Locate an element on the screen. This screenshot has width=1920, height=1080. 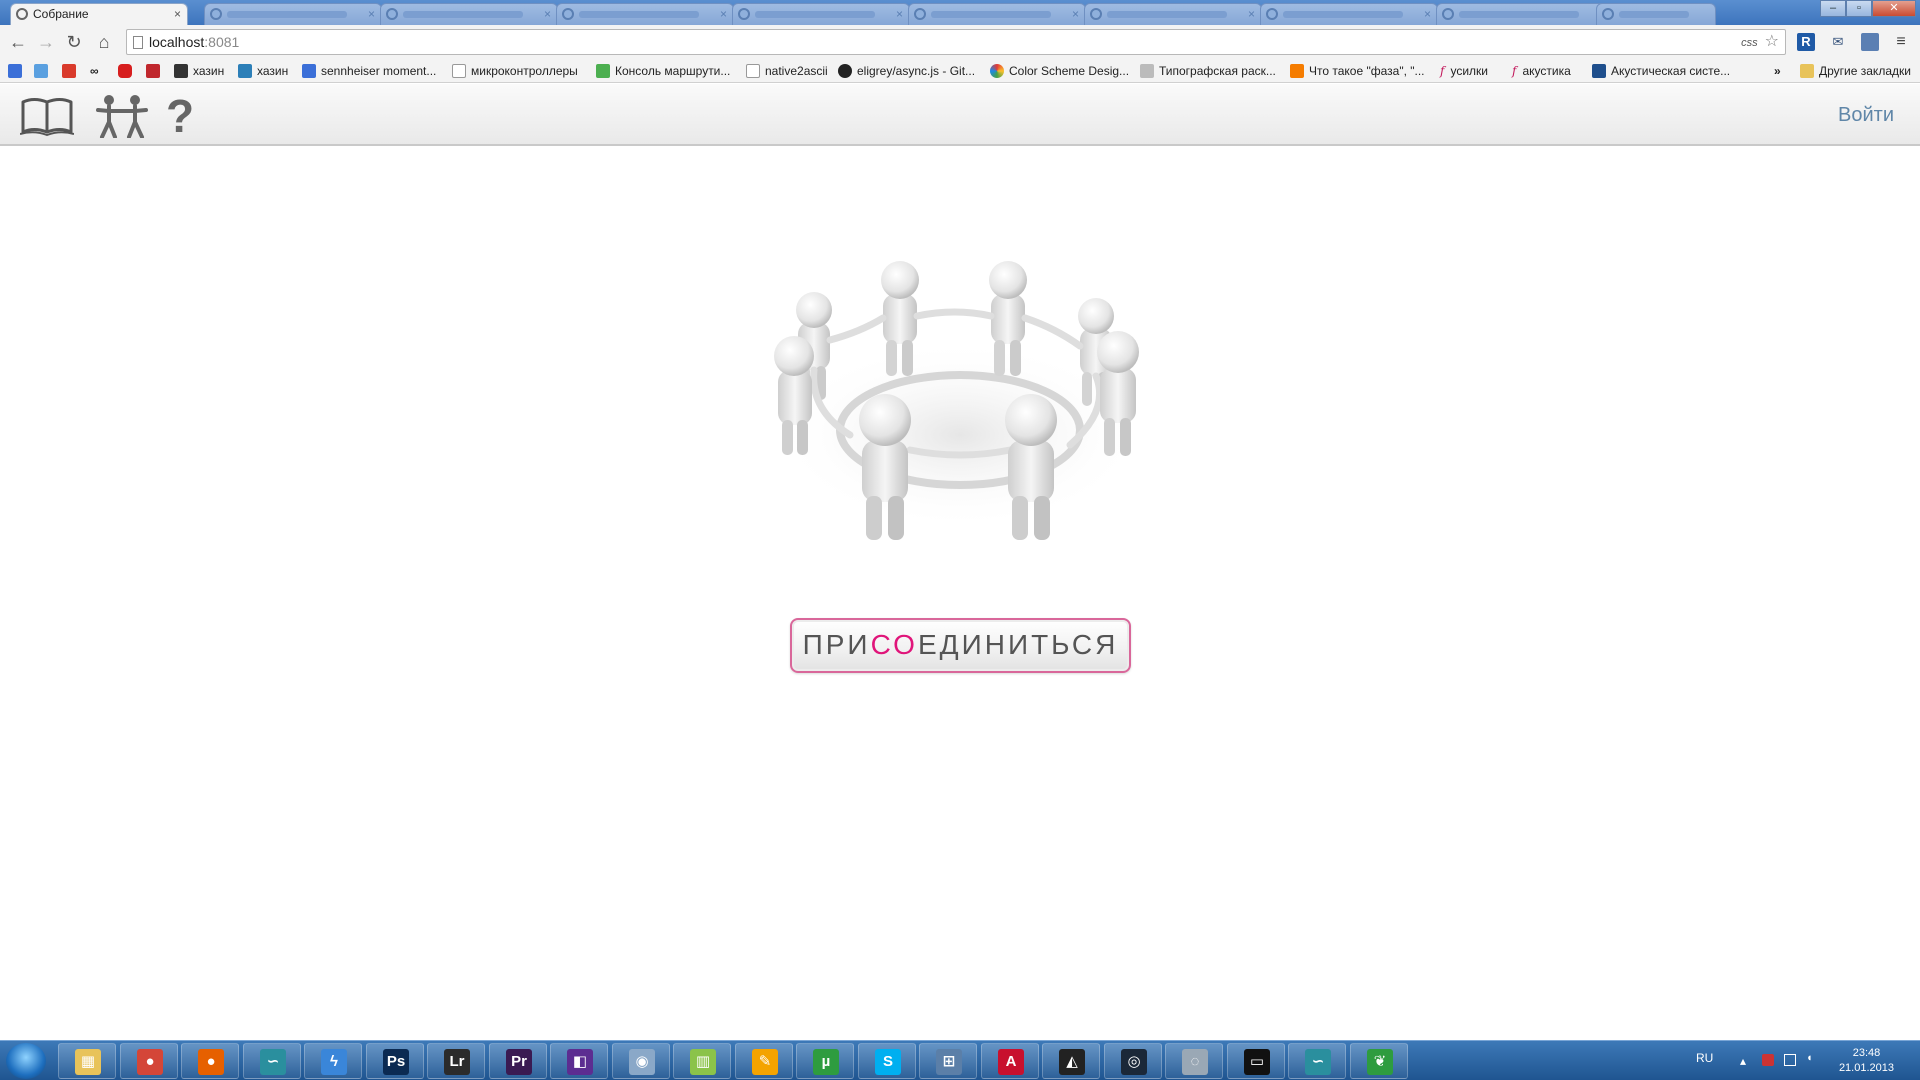
home-button: ⌂ is located at coordinates (104, 42).